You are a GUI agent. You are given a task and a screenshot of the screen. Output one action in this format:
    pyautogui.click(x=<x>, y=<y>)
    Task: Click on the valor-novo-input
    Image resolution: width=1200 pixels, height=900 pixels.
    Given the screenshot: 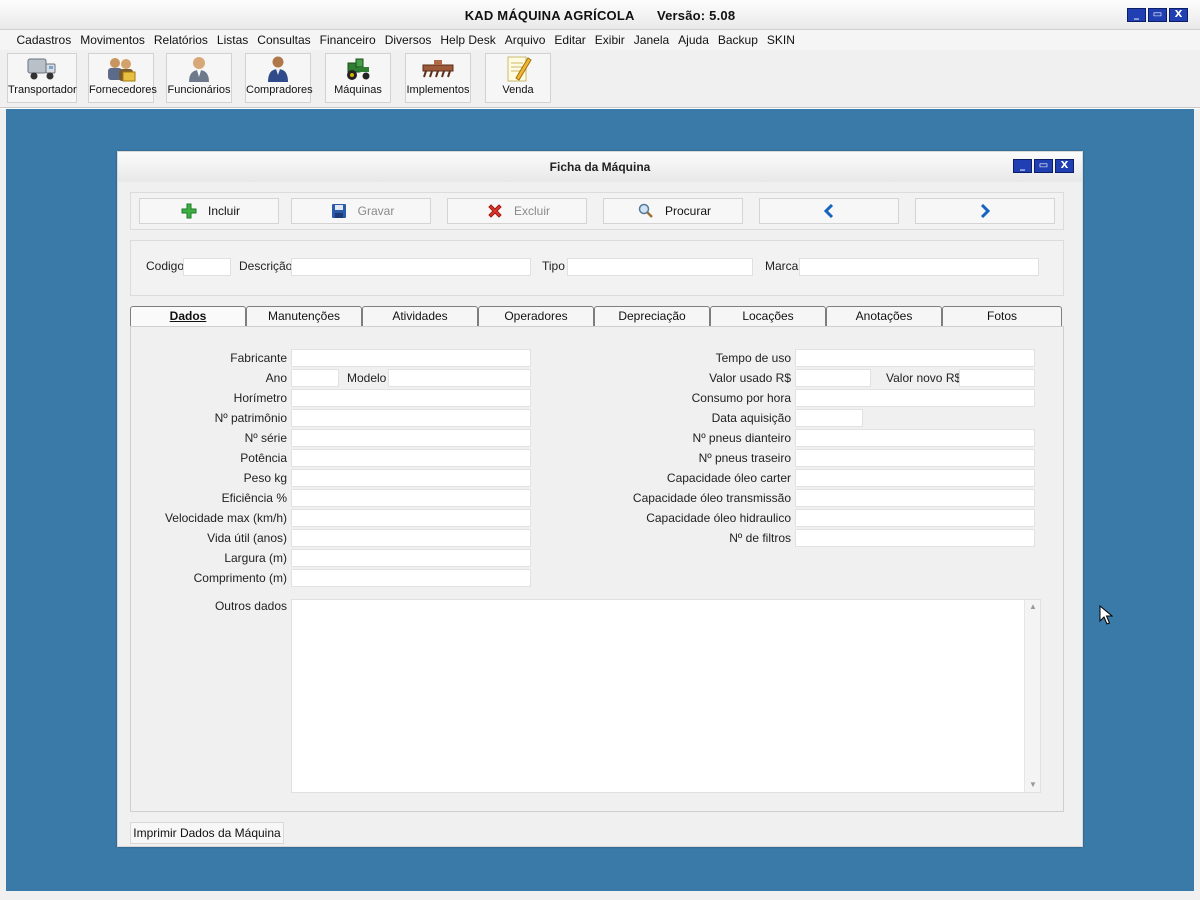 What is the action you would take?
    pyautogui.click(x=997, y=378)
    